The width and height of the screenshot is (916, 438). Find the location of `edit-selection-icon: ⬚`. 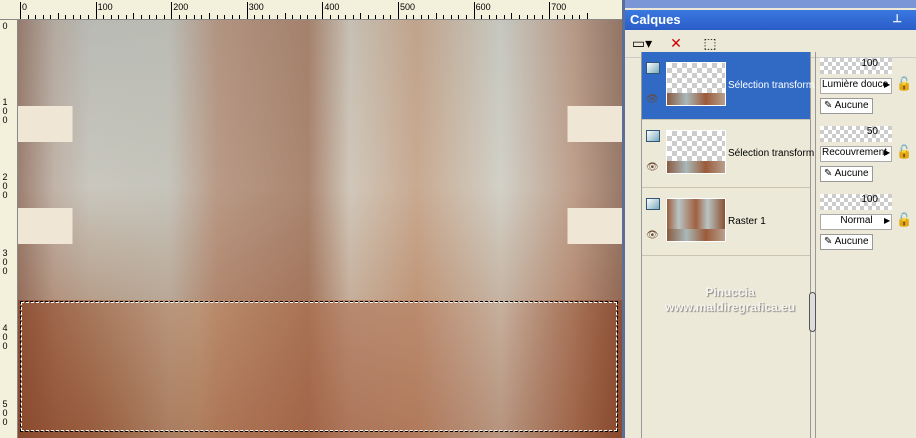

edit-selection-icon: ⬚ is located at coordinates (710, 44).